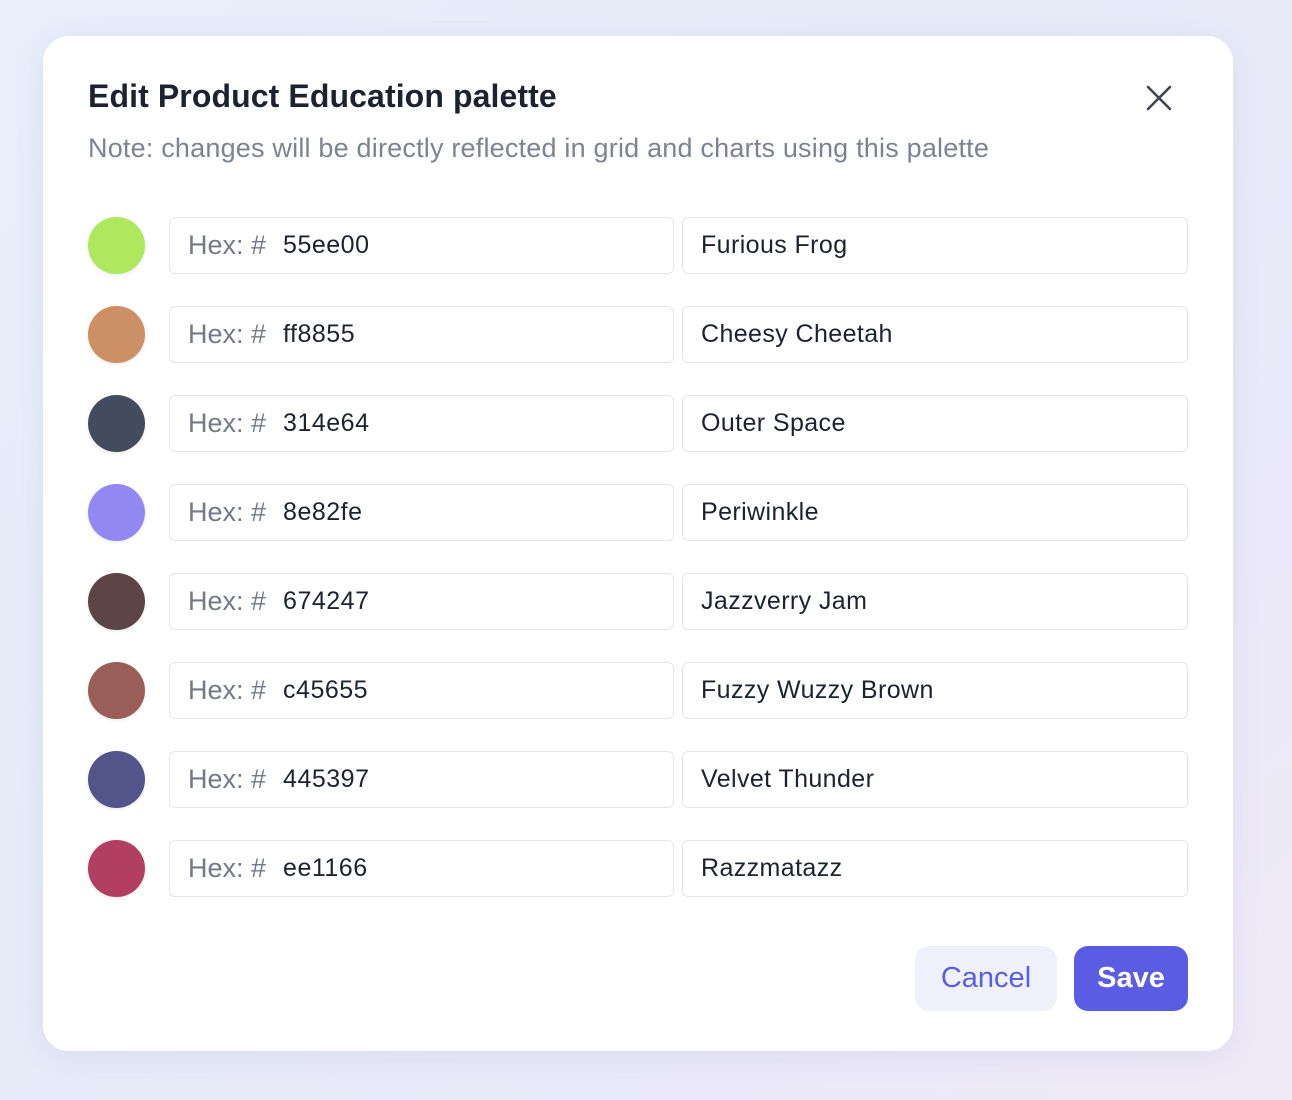 This screenshot has width=1292, height=1100. What do you see at coordinates (326, 245) in the screenshot?
I see `hex-value: 55ee00` at bounding box center [326, 245].